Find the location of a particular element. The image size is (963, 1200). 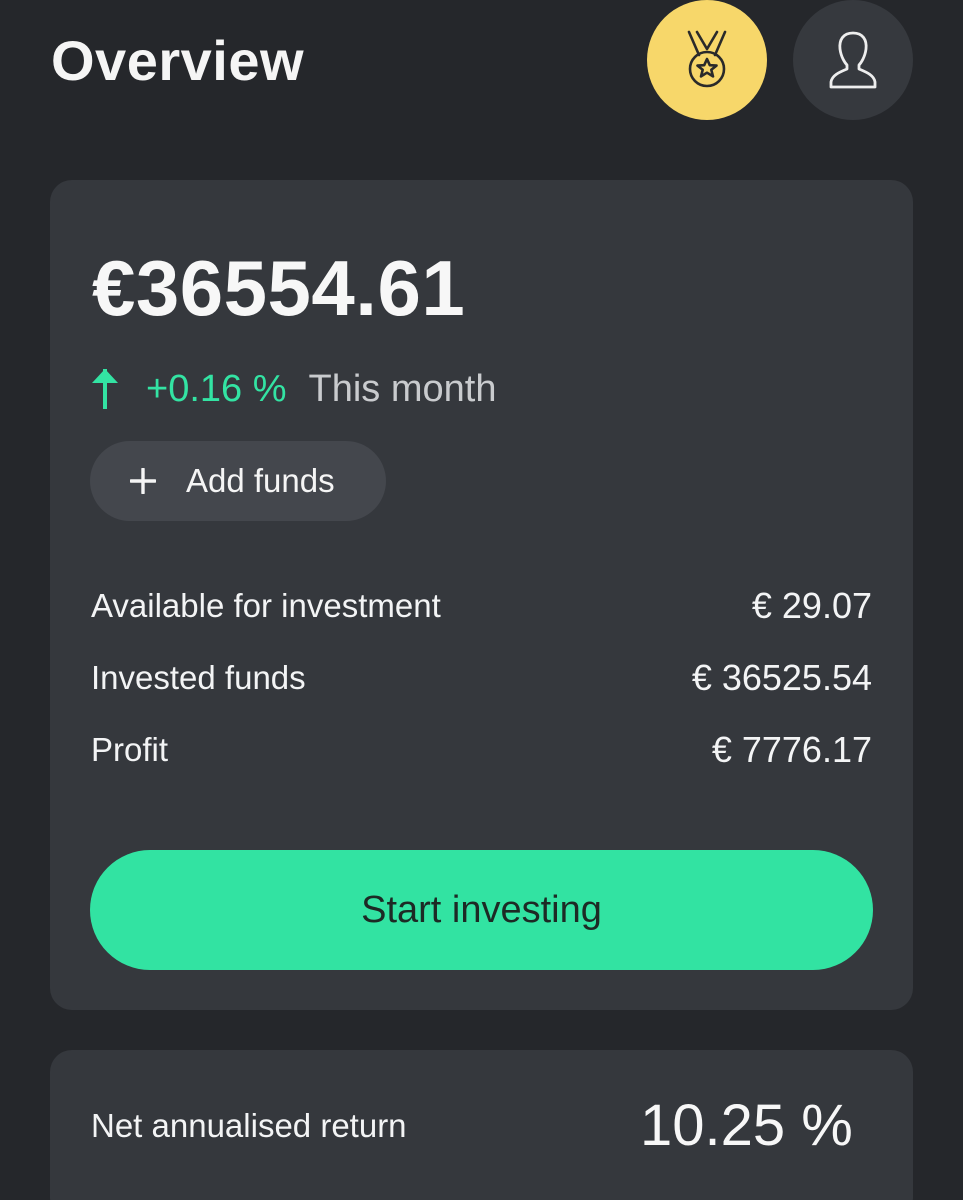

plus-icon is located at coordinates (143, 481).